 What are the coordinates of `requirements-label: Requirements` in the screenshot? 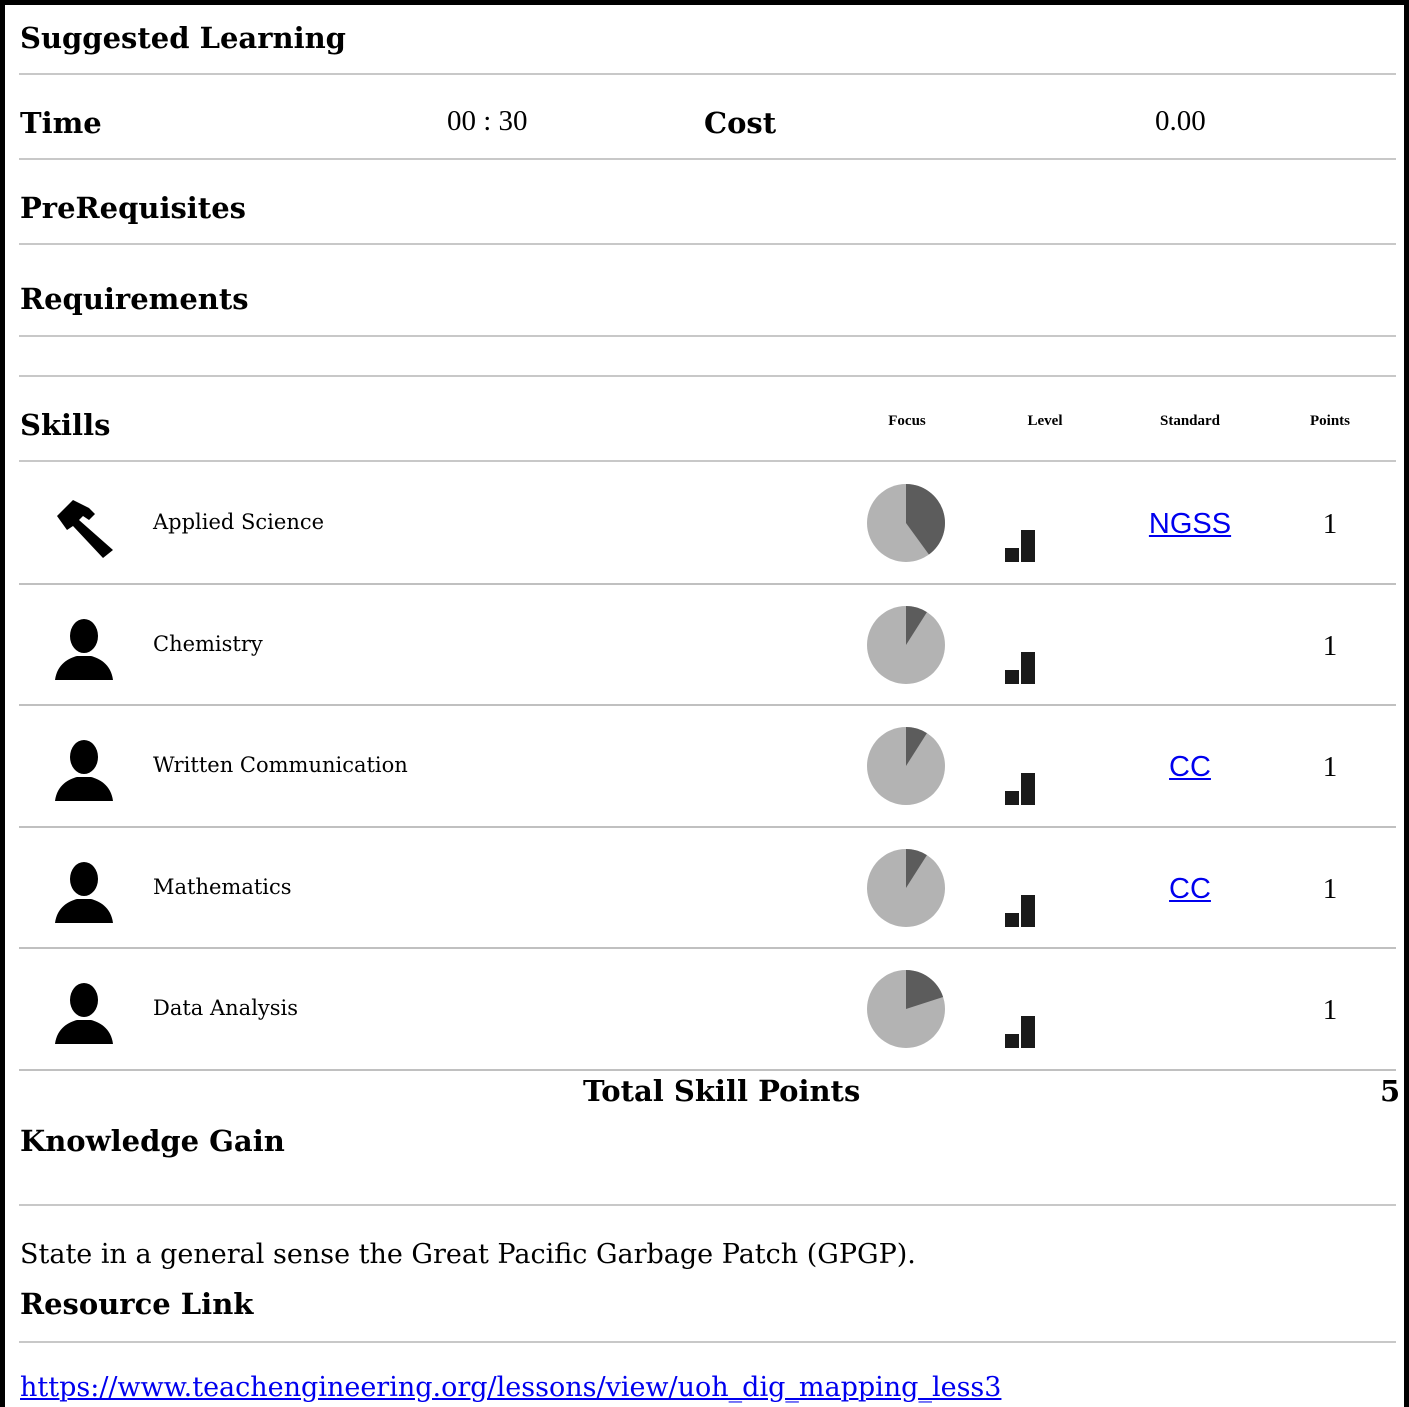 It's located at (134, 299).